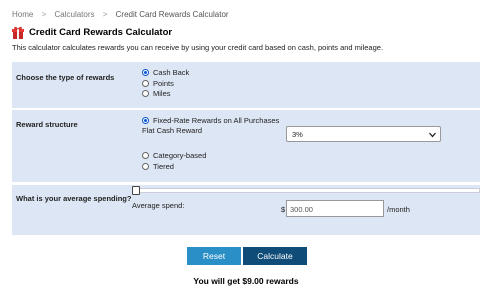  I want to click on title-row: Credit Card Rewards Calculator, so click(92, 32).